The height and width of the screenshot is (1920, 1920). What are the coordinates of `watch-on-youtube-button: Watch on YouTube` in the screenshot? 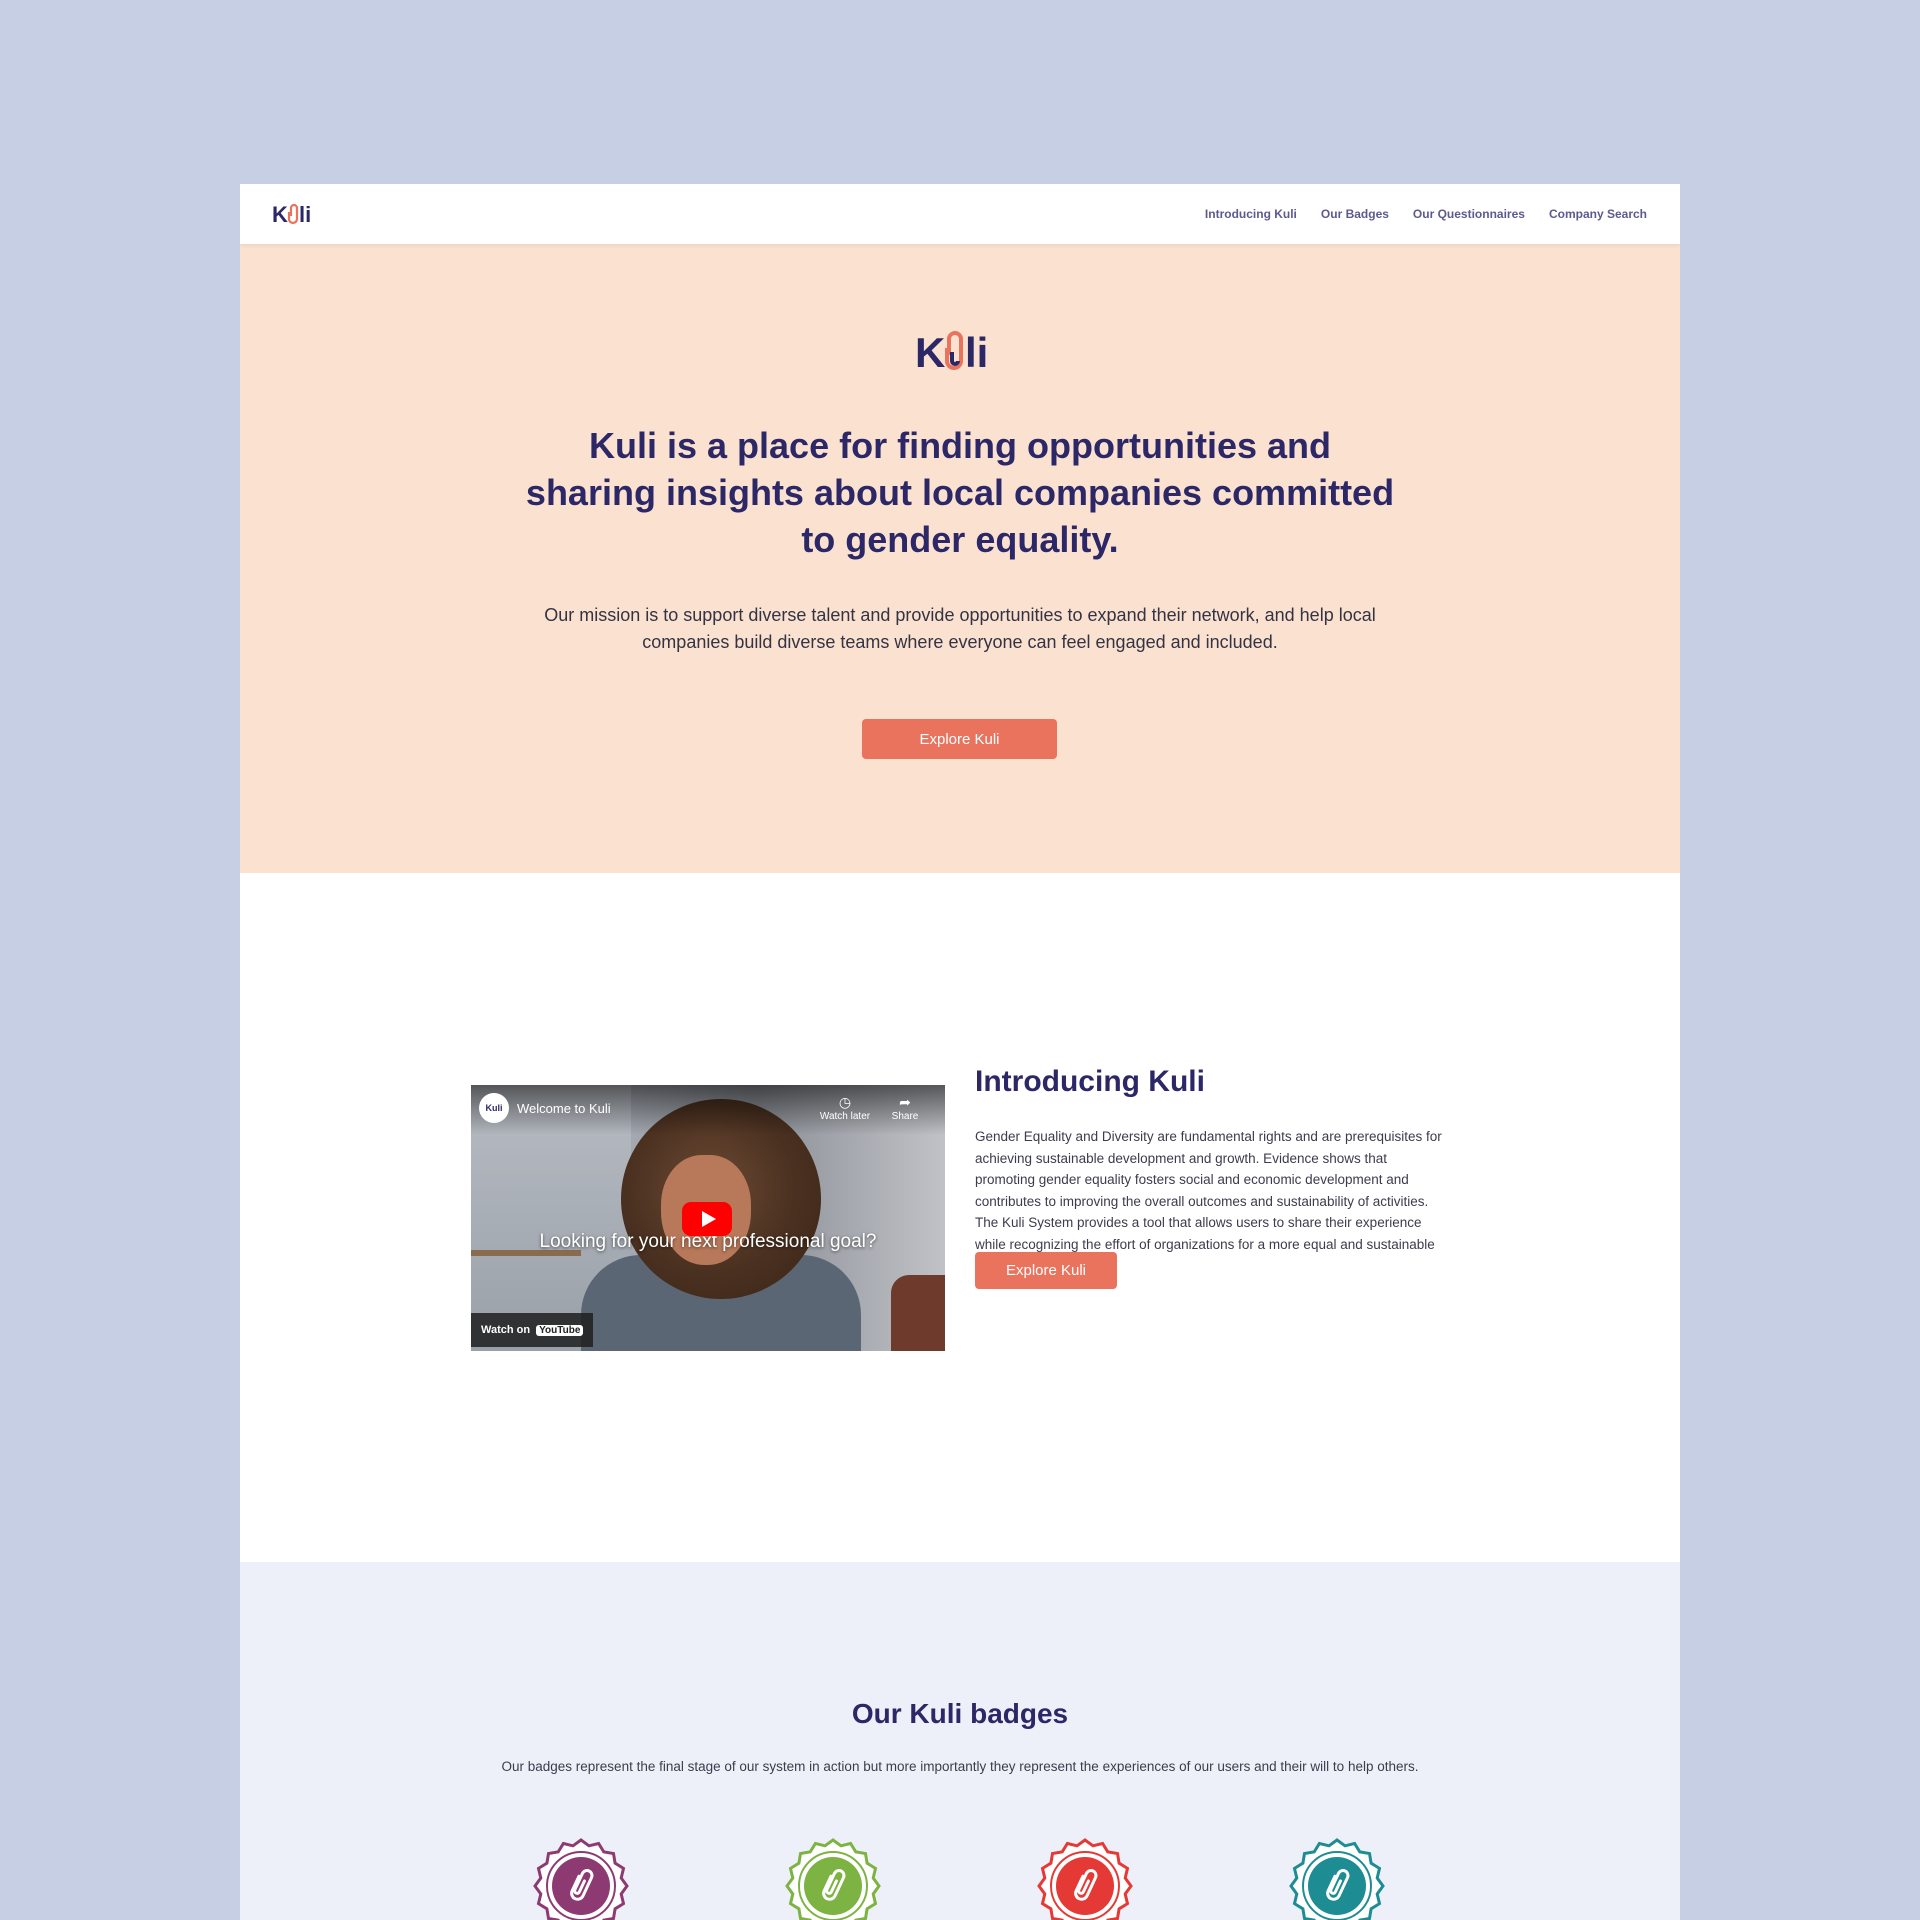 It's located at (532, 1330).